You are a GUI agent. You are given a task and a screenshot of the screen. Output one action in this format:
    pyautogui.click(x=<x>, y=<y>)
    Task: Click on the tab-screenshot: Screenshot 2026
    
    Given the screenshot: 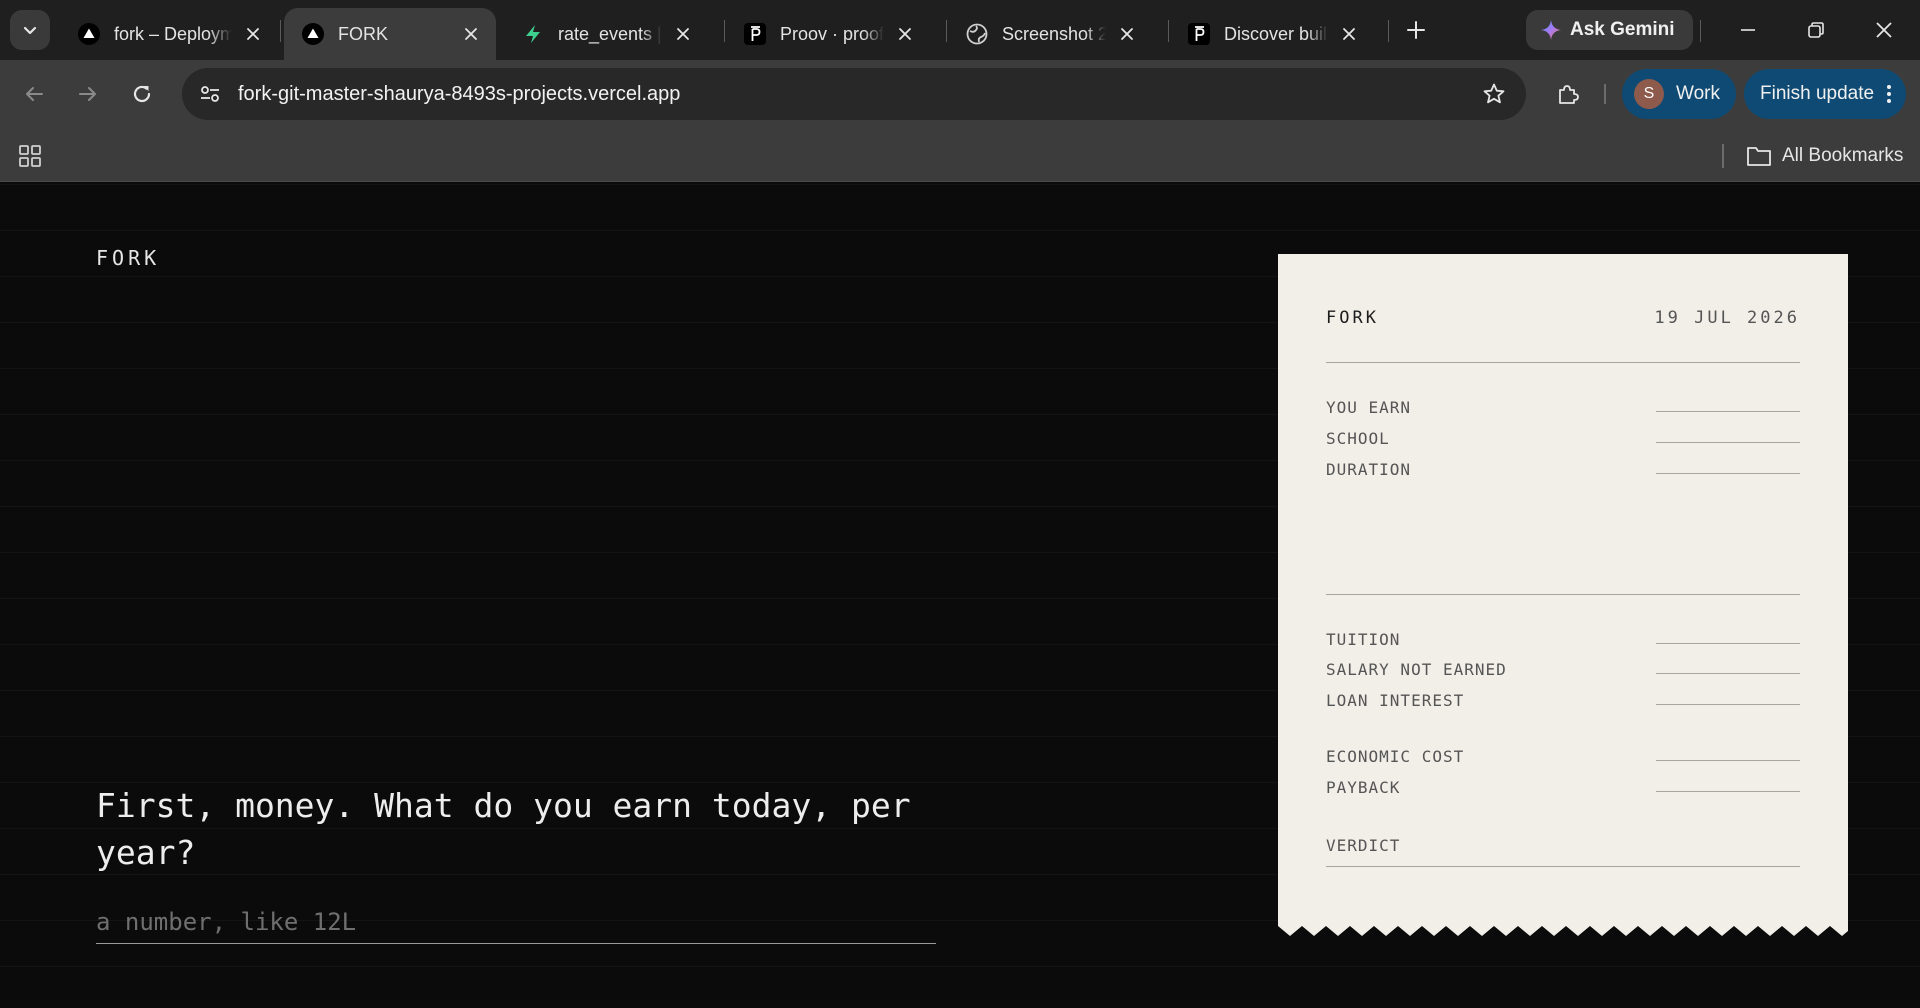 What is the action you would take?
    pyautogui.click(x=1050, y=34)
    